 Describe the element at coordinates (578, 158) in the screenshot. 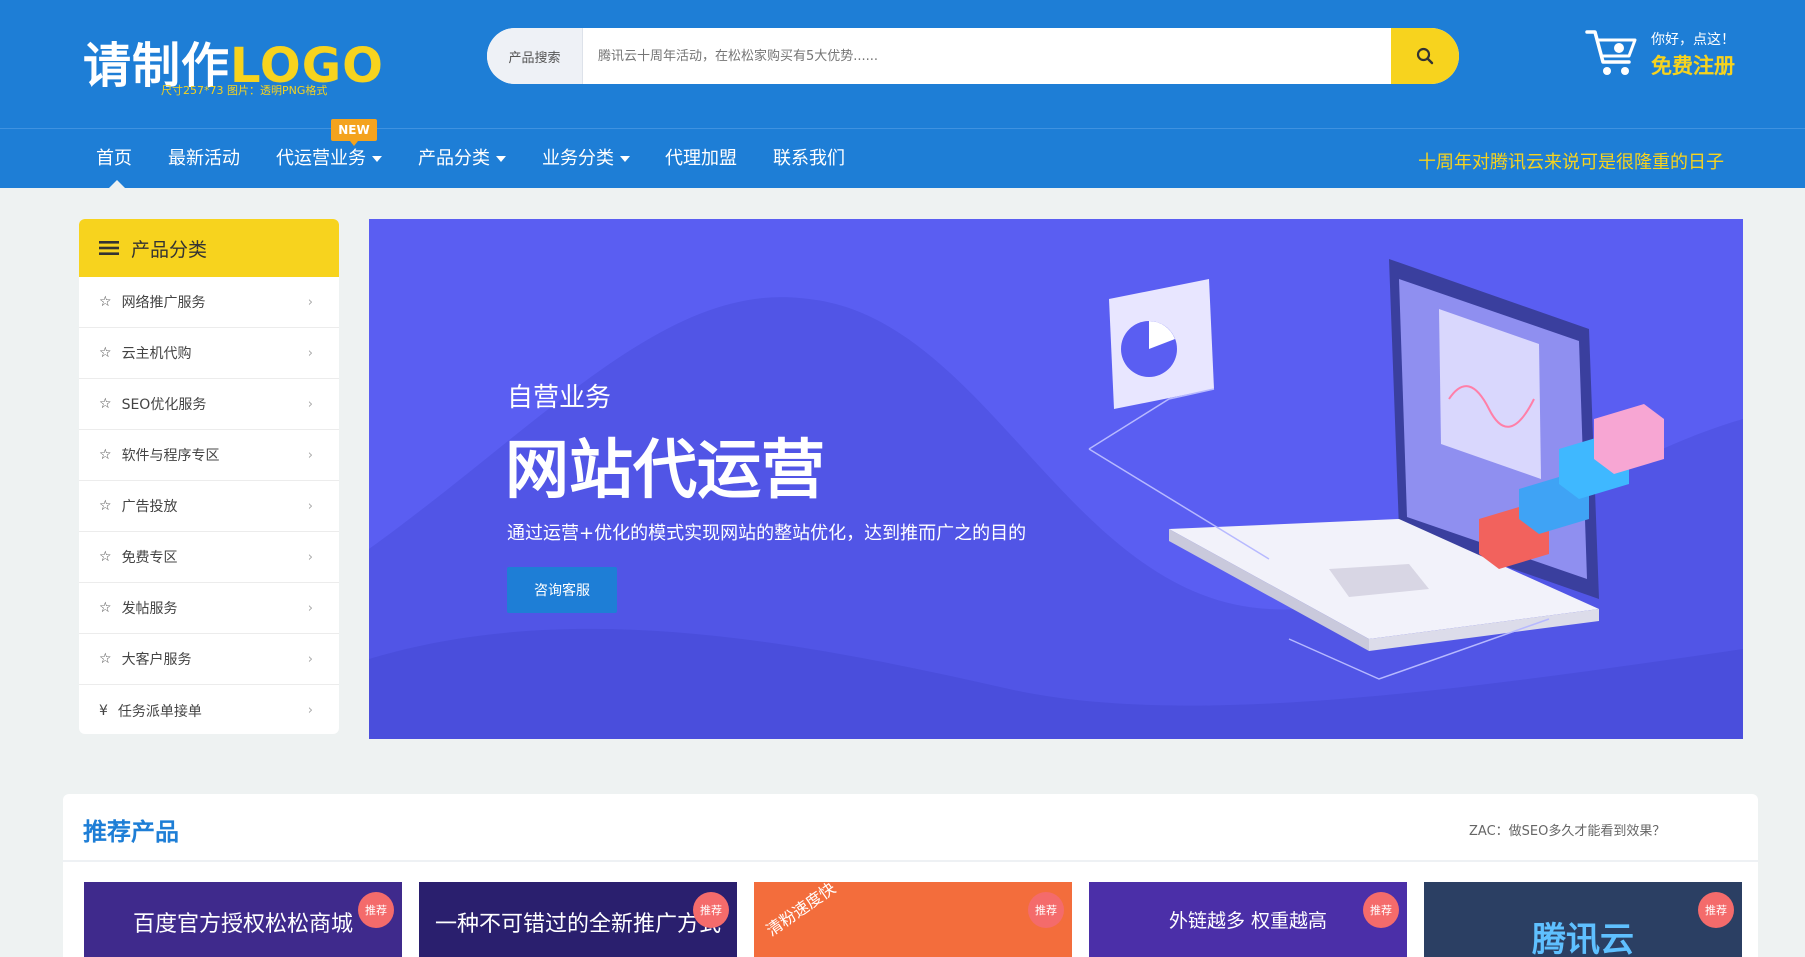

I see `nav-item-label: 业务分类` at that location.